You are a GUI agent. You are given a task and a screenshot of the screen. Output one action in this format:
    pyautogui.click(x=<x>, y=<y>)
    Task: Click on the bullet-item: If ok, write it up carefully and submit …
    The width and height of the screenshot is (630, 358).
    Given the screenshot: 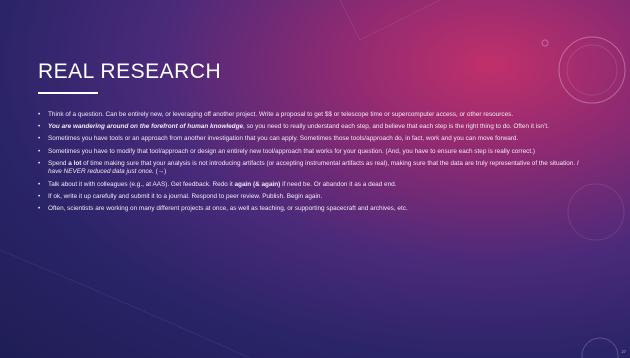 What is the action you would take?
    pyautogui.click(x=312, y=197)
    